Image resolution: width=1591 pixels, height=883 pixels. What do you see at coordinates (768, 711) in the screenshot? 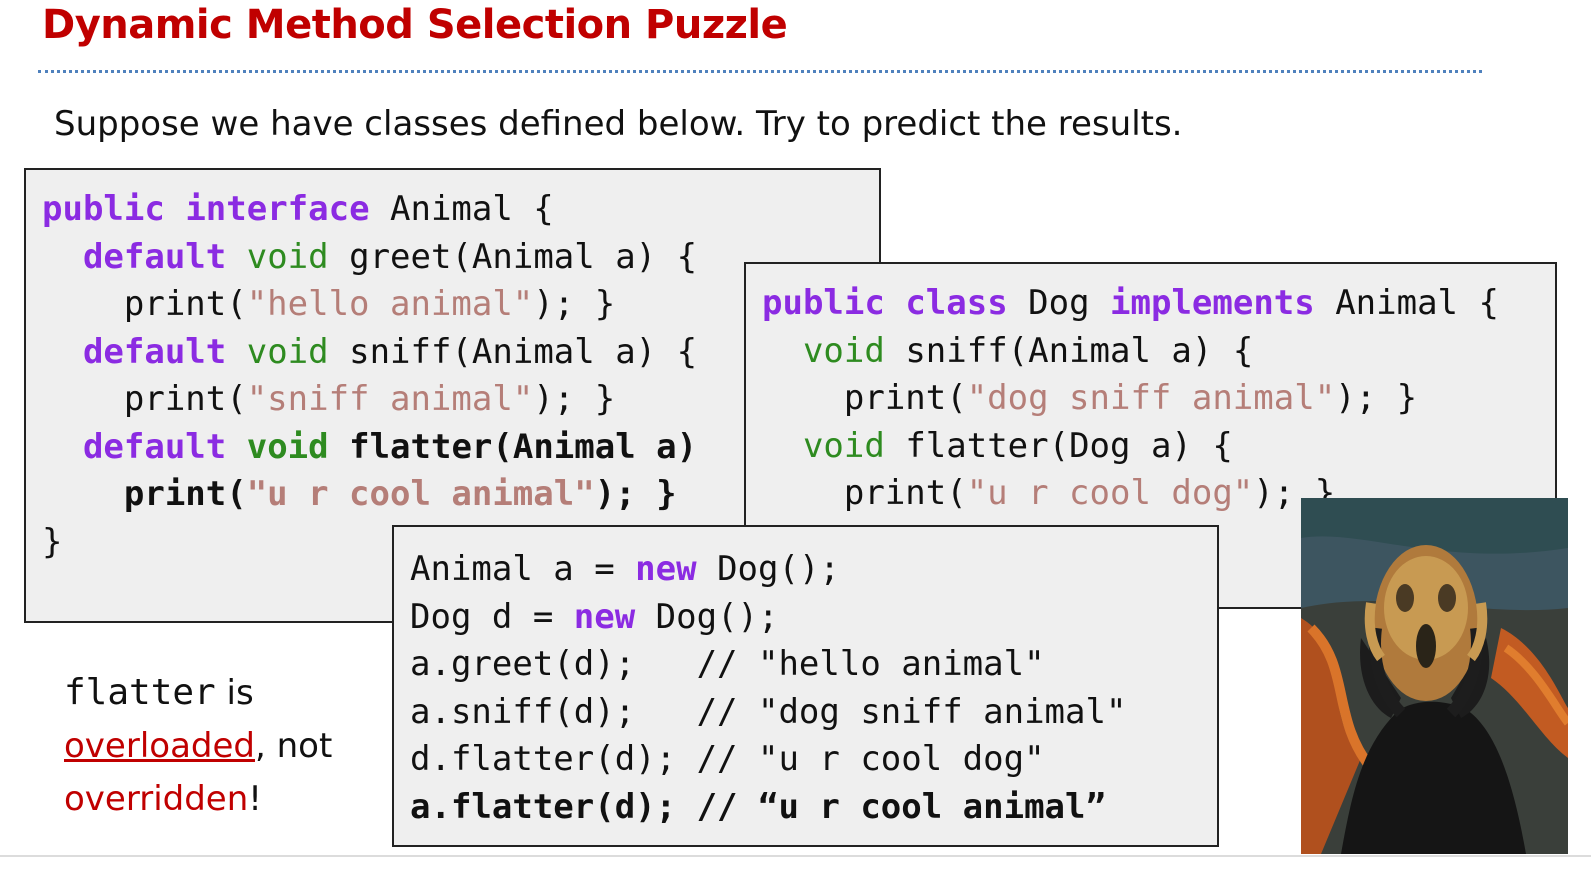
I see `code-line: a.sniff(d); // "dog sniff animal"` at bounding box center [768, 711].